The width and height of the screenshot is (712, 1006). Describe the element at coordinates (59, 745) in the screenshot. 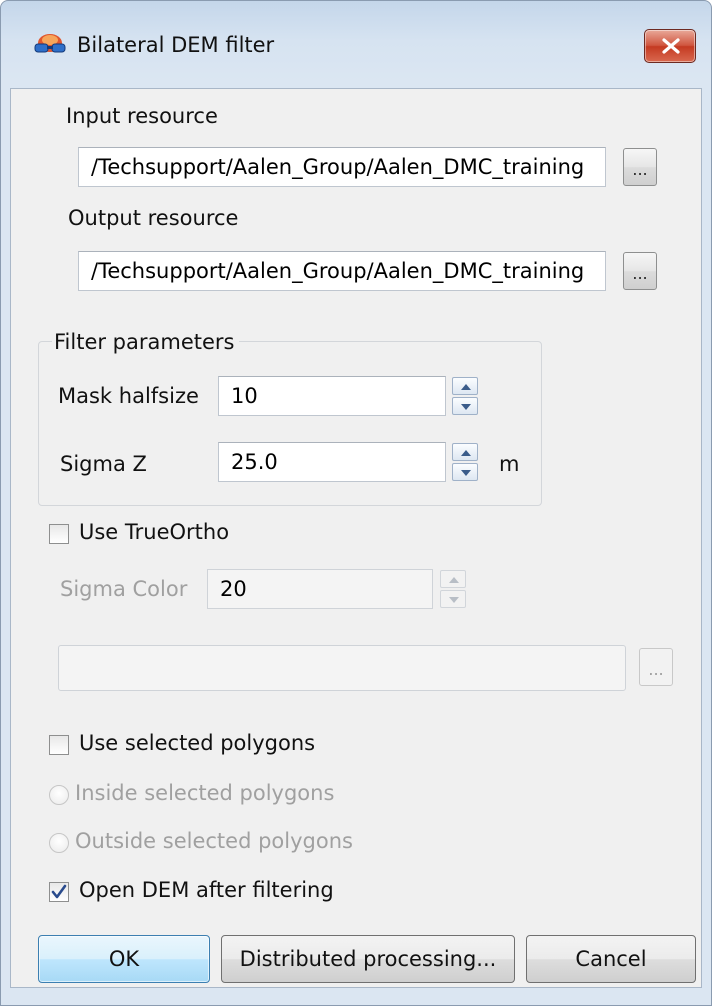

I see `use-selected-polygons-checkbox` at that location.